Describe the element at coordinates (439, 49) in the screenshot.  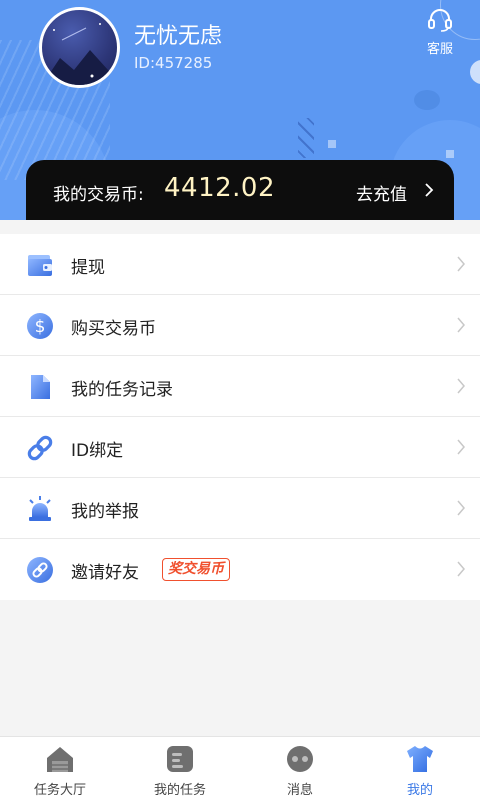
I see `customer-service-label: 客服` at that location.